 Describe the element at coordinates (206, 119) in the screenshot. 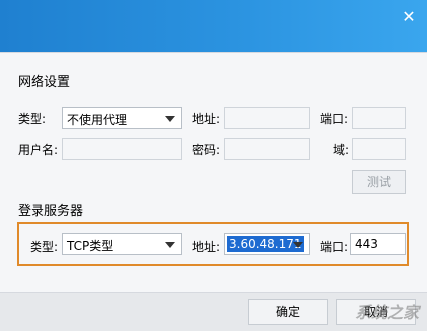

I see `proxy-address-label: 地址:` at that location.